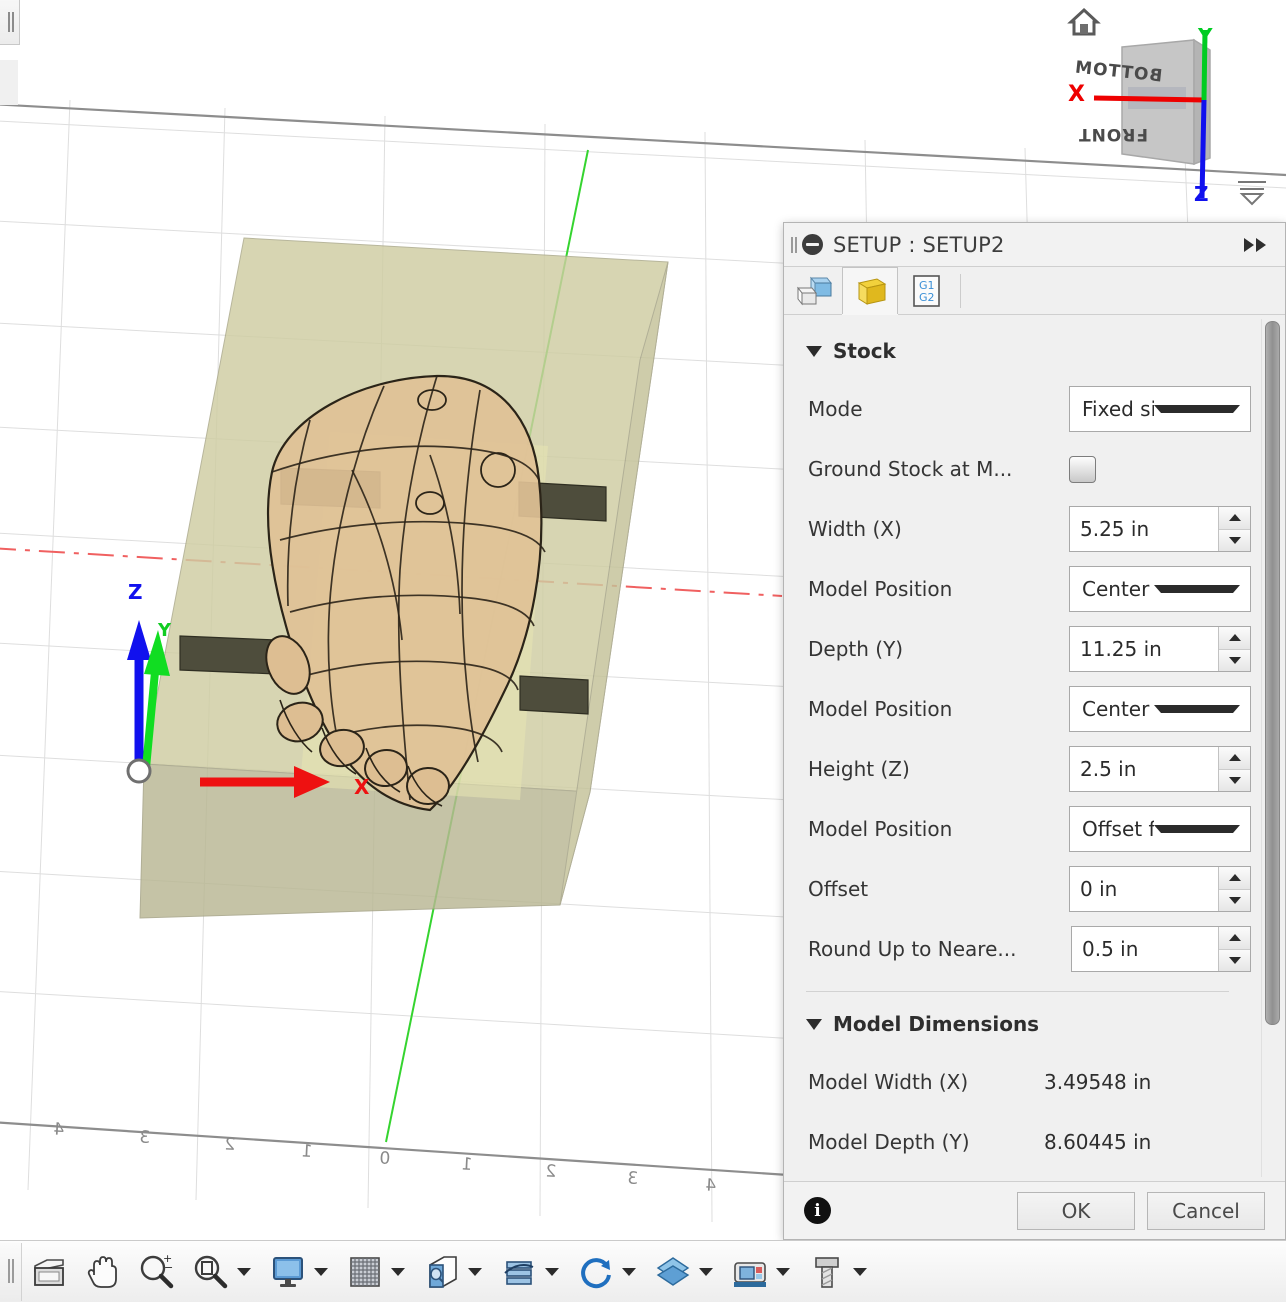 This screenshot has width=1286, height=1302. What do you see at coordinates (1144, 649) in the screenshot?
I see `depth-y-input: 11.25 in` at bounding box center [1144, 649].